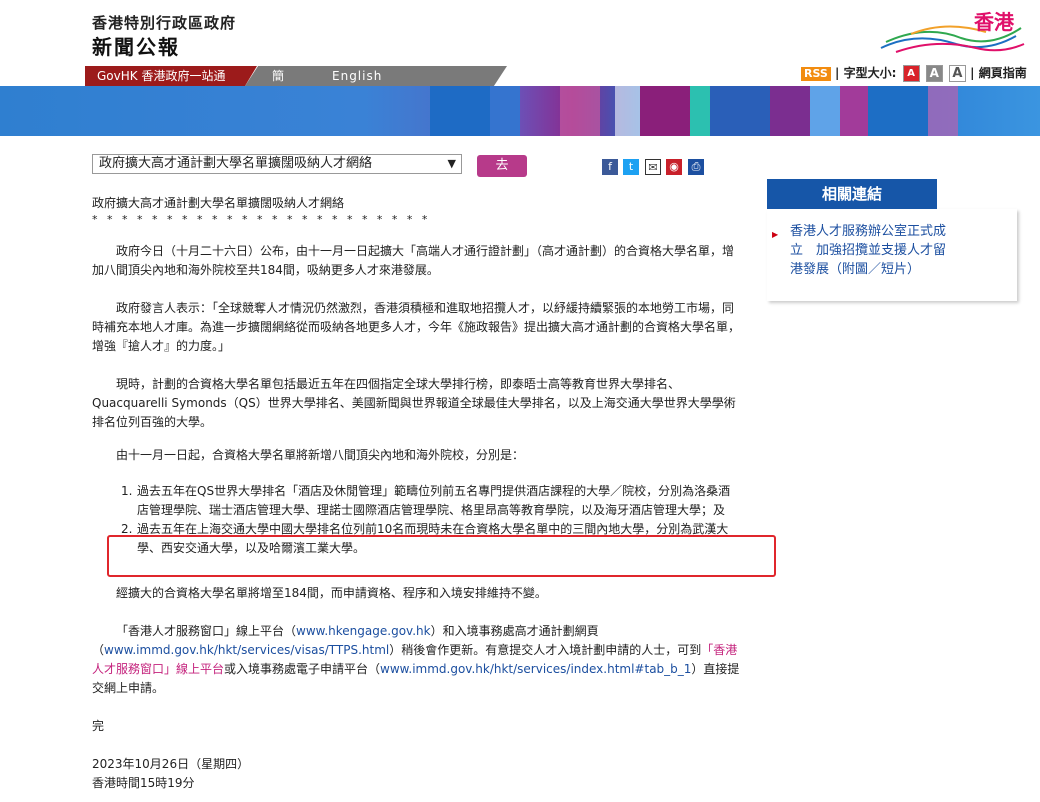 The width and height of the screenshot is (1040, 802). I want to click on logo-text: 香港, so click(994, 22).